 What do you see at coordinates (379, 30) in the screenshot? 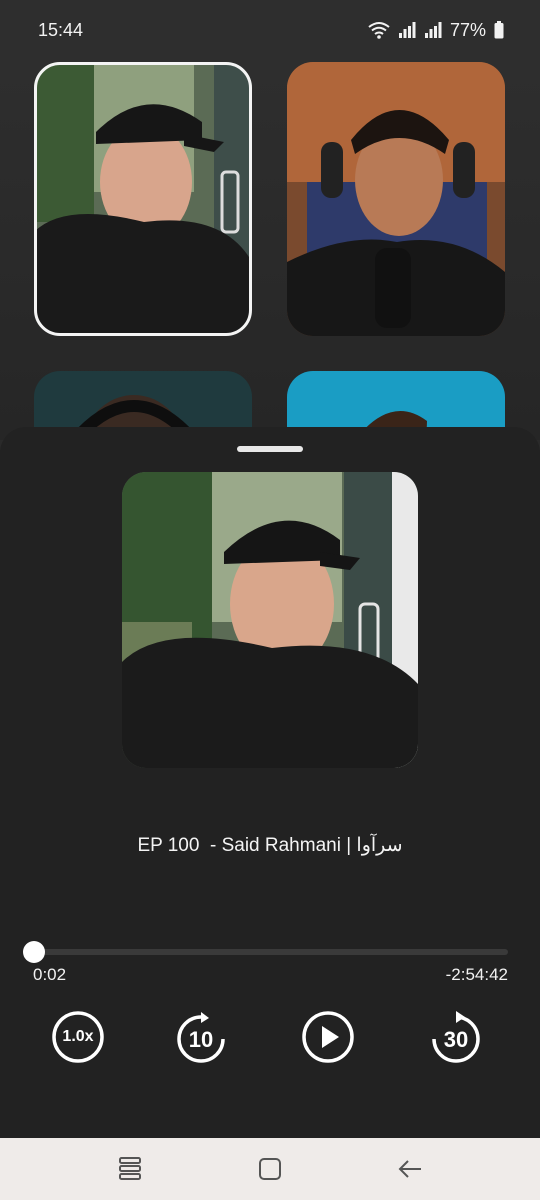
I see `wifi-icon` at bounding box center [379, 30].